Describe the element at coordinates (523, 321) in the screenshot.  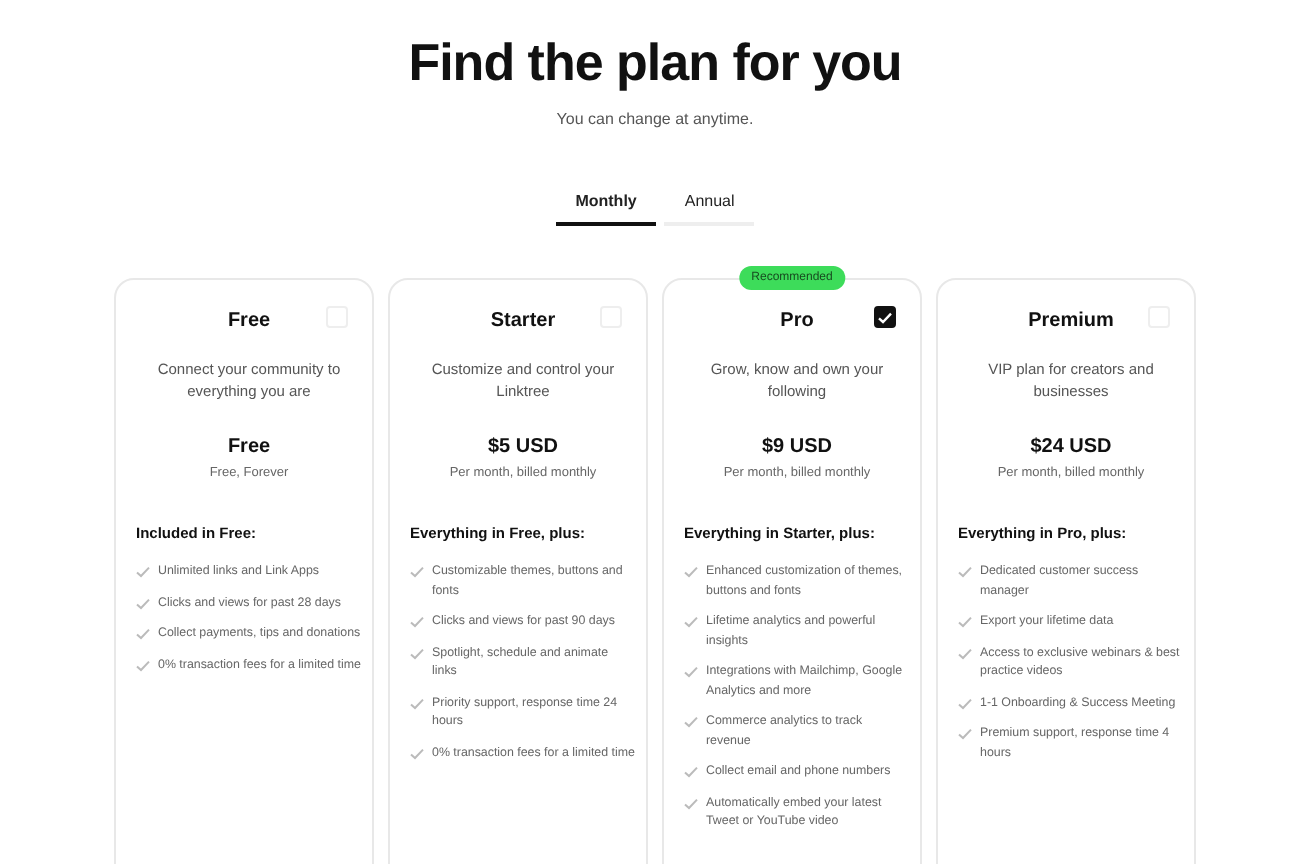
I see `plan-name: Starter` at that location.